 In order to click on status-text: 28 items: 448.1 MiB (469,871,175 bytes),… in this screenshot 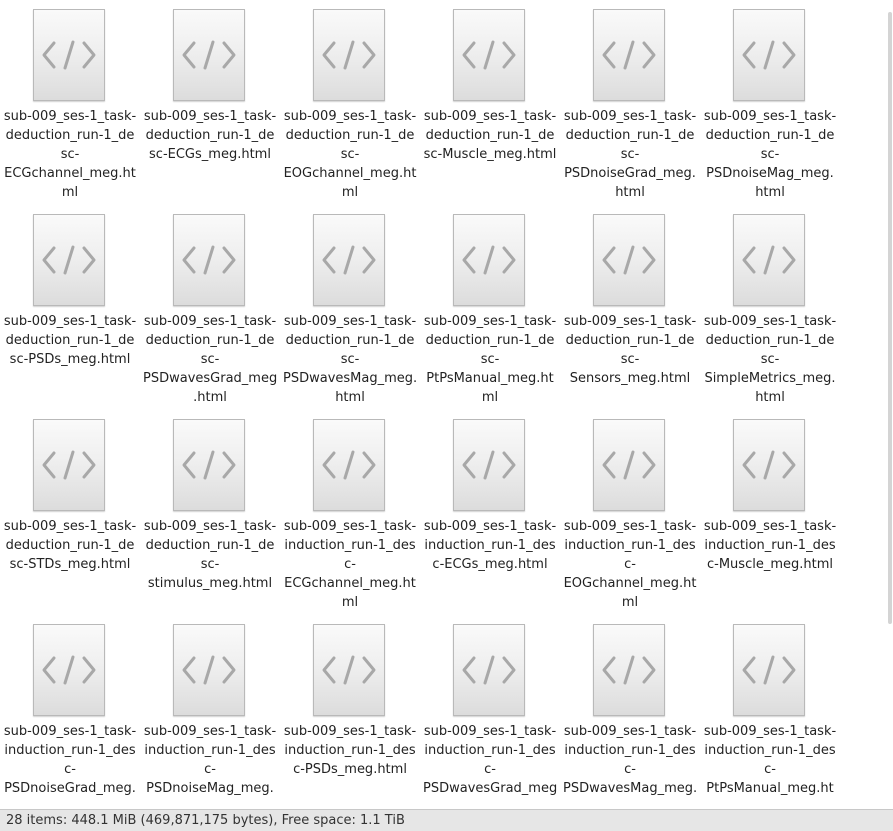, I will do `click(205, 820)`.